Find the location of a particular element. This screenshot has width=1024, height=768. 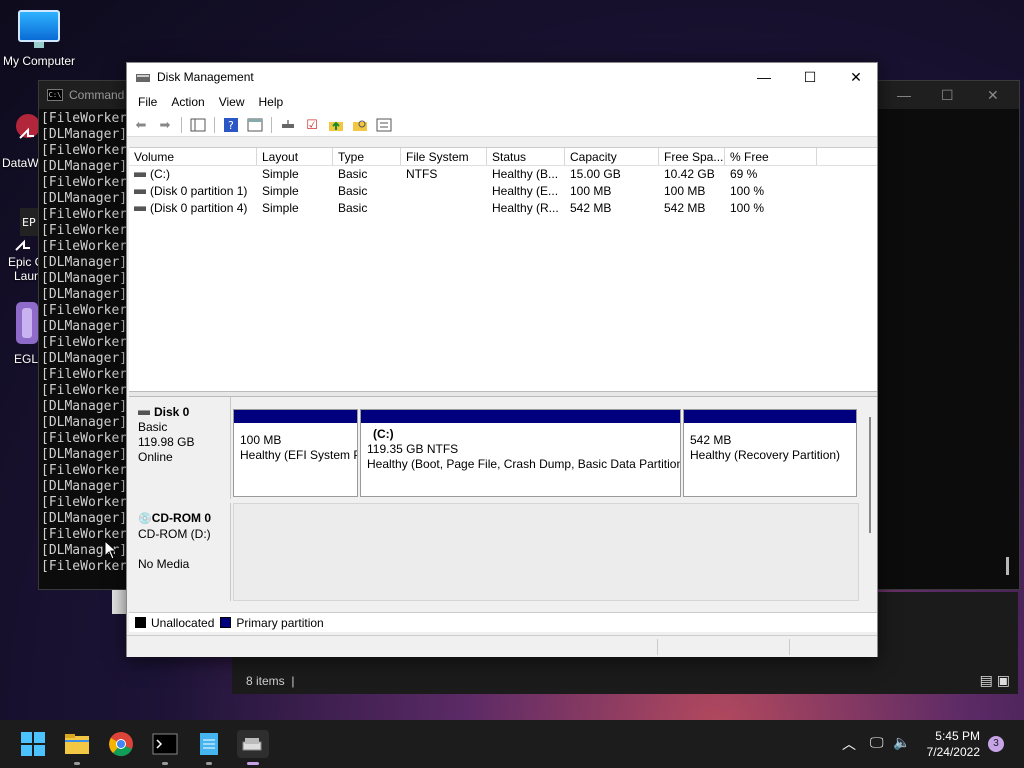

column-capacity: Capacity is located at coordinates (612, 156).